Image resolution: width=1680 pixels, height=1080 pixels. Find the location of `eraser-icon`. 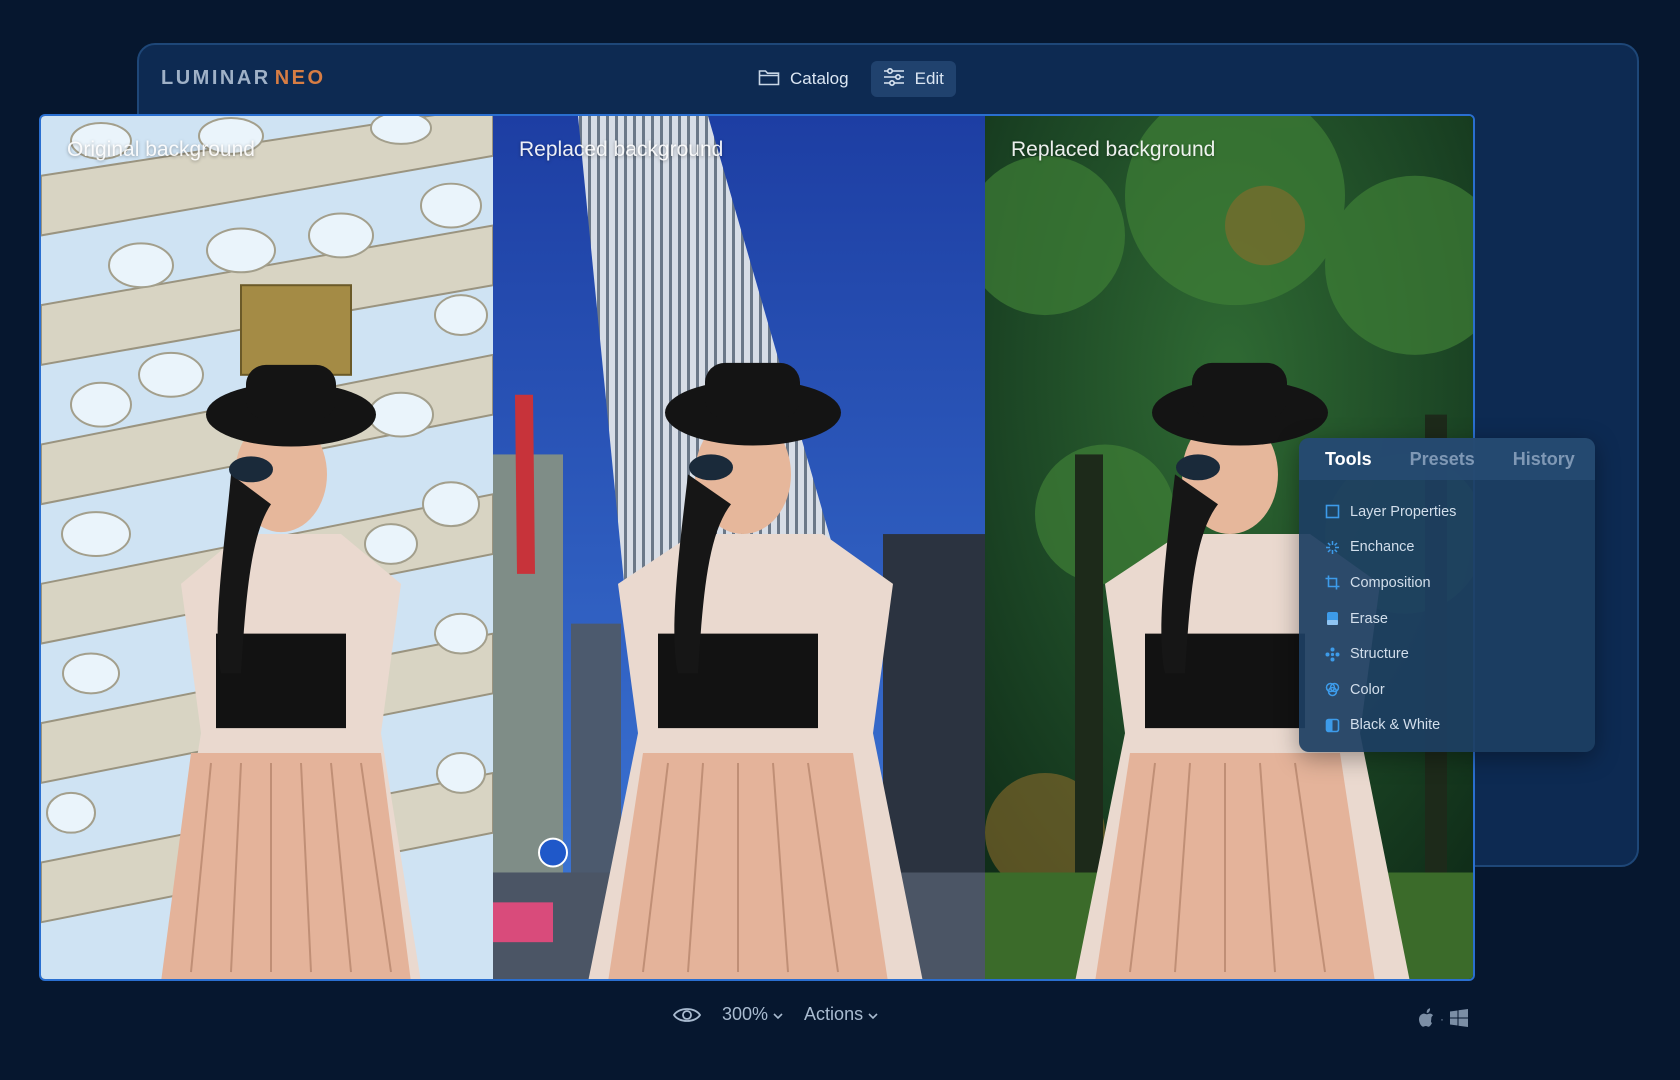

eraser-icon is located at coordinates (1332, 618).